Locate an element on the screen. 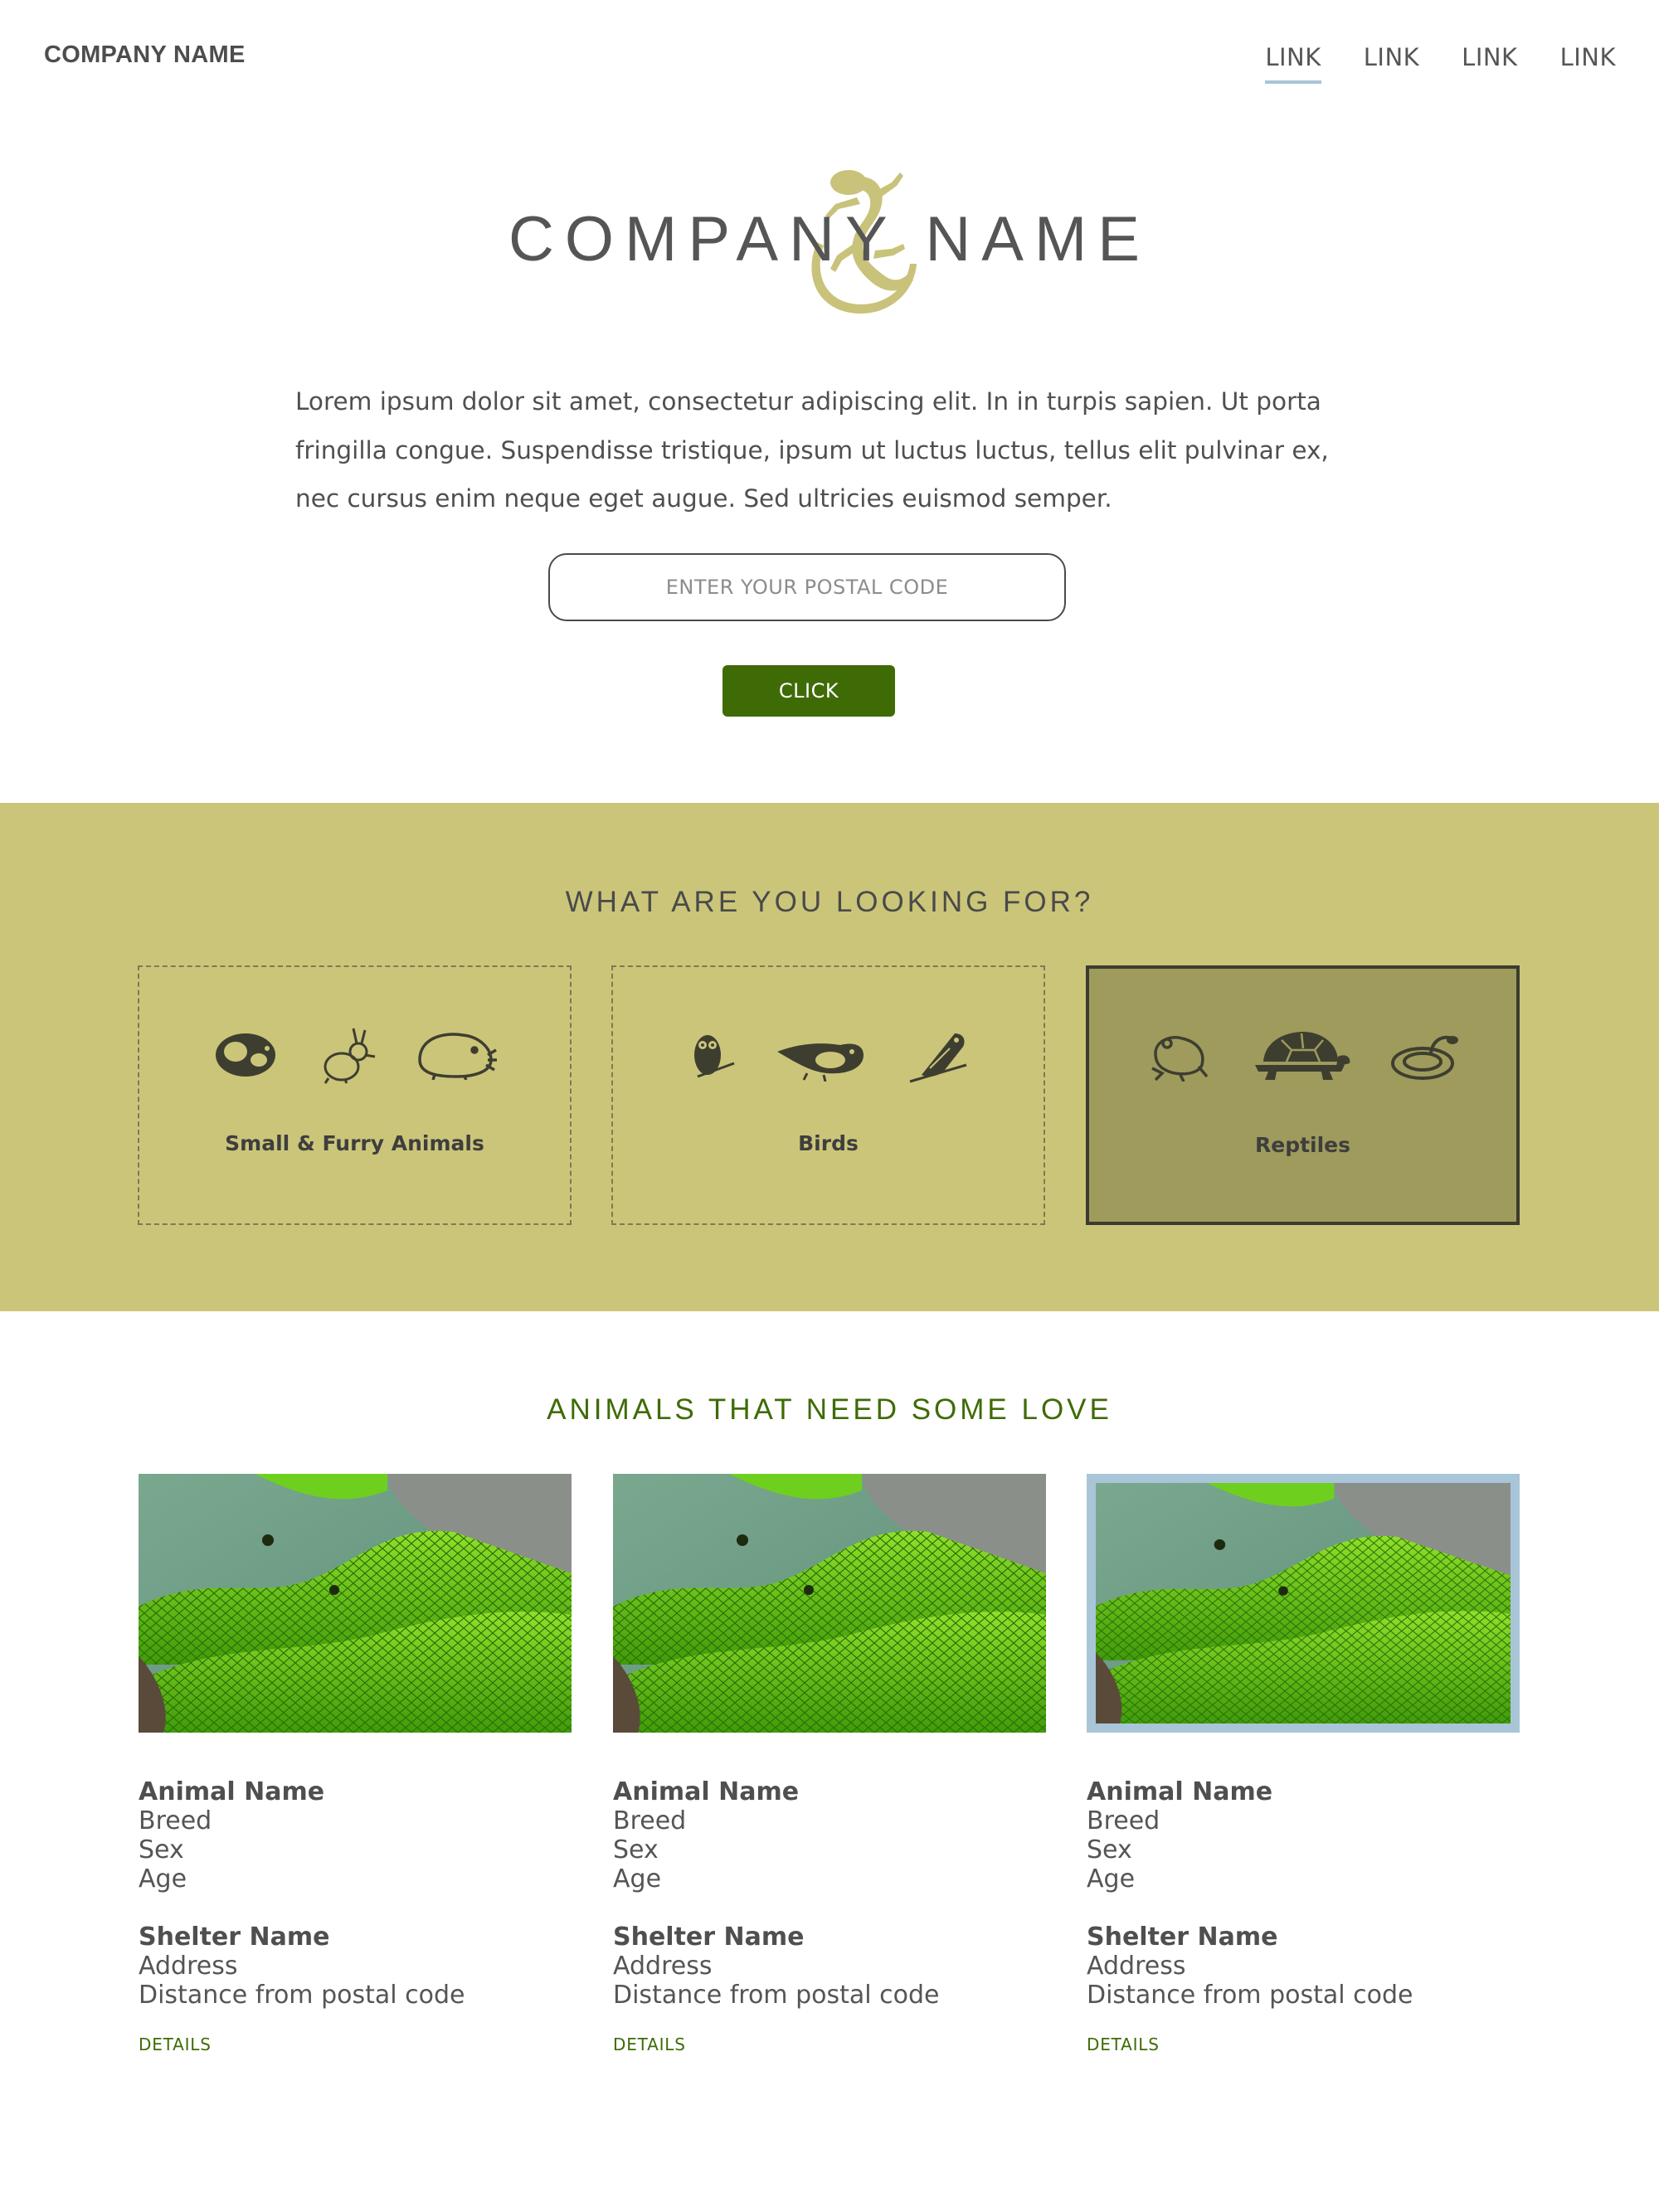 Image resolution: width=1659 pixels, height=2212 pixels. hero-logo: COMPANY NAME is located at coordinates (829, 232).